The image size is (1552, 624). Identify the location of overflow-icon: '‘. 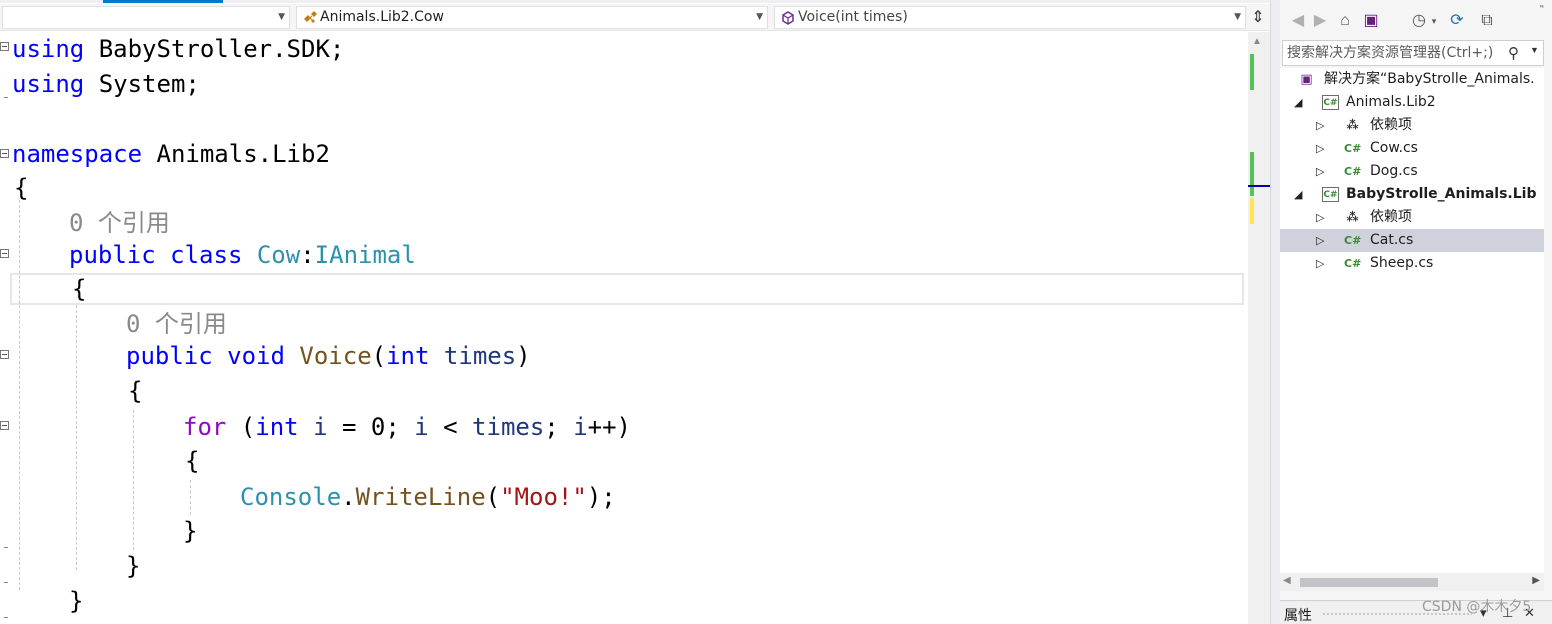
(1542, 9).